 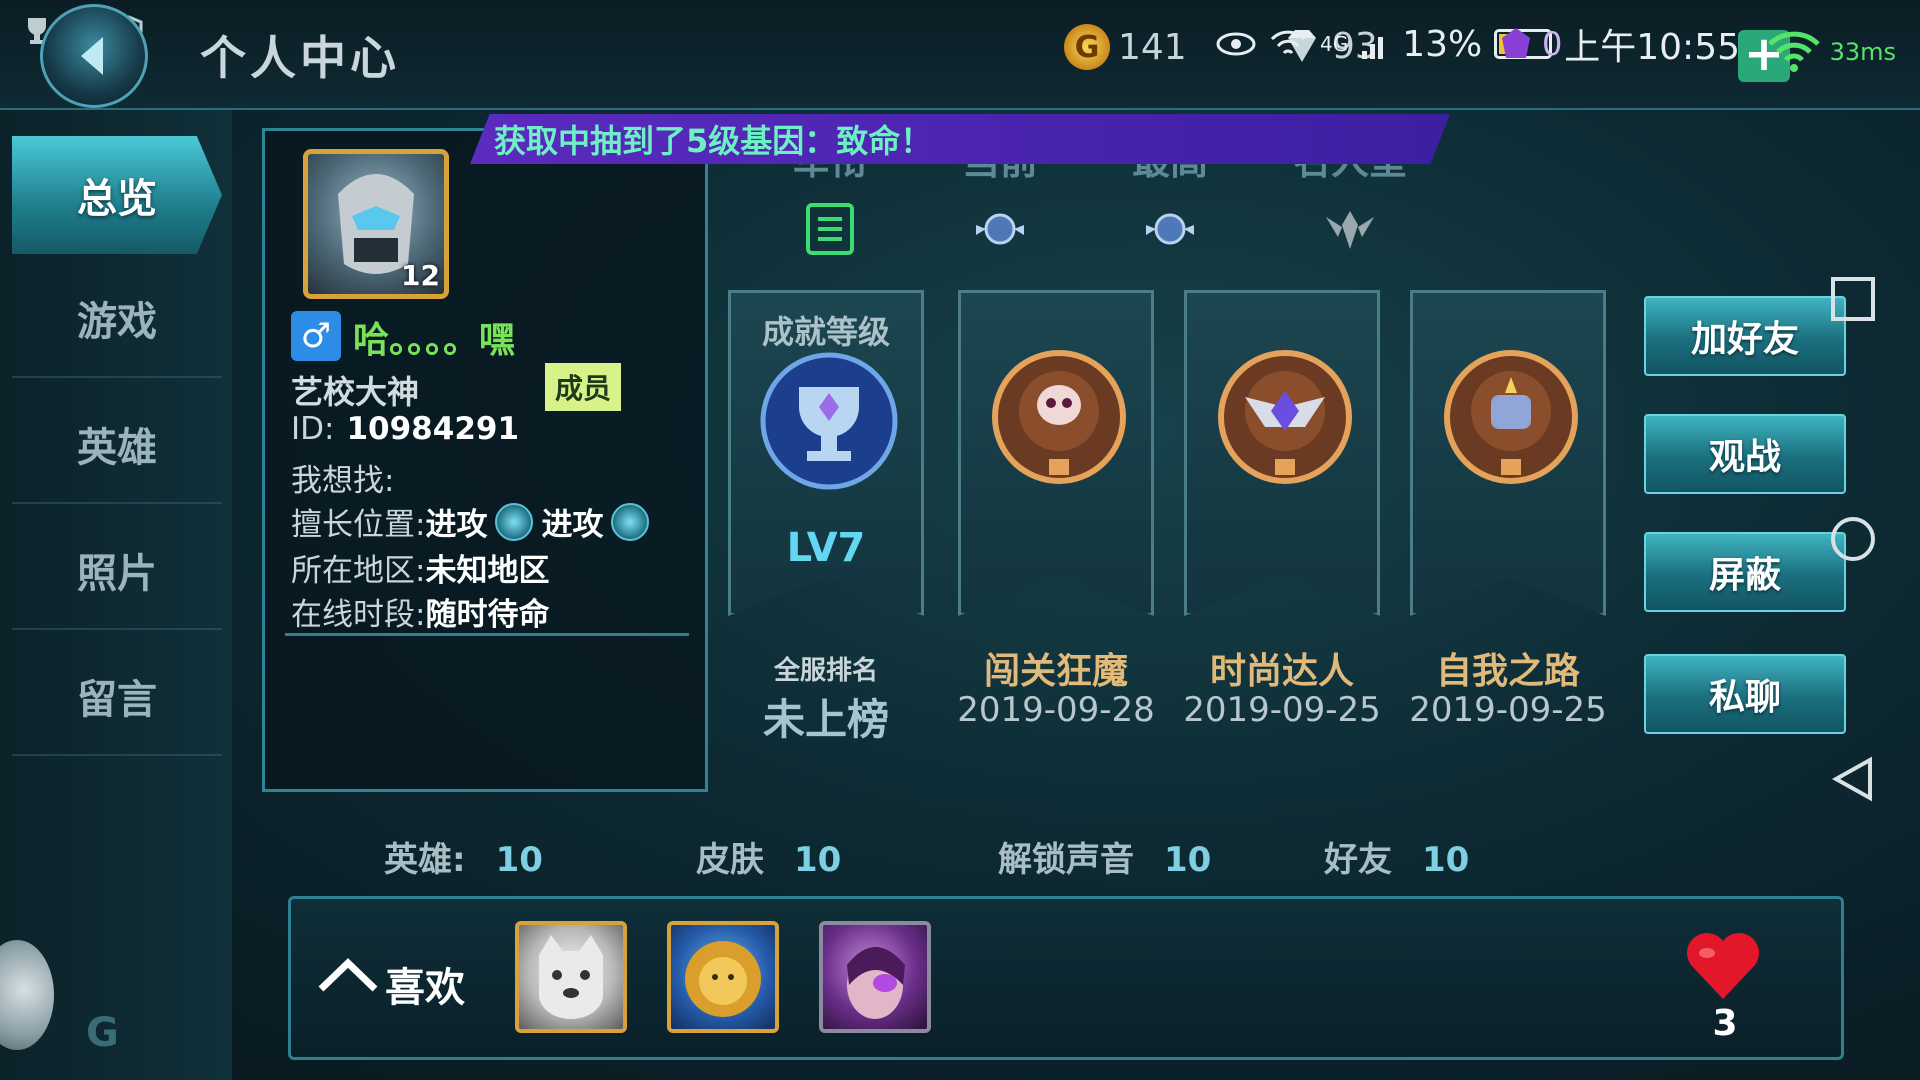 I want to click on region-label: 所在地区:, so click(x=358, y=571).